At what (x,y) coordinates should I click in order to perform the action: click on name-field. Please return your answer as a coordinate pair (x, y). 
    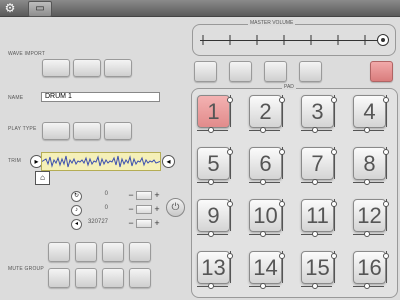
    Looking at the image, I should click on (100, 97).